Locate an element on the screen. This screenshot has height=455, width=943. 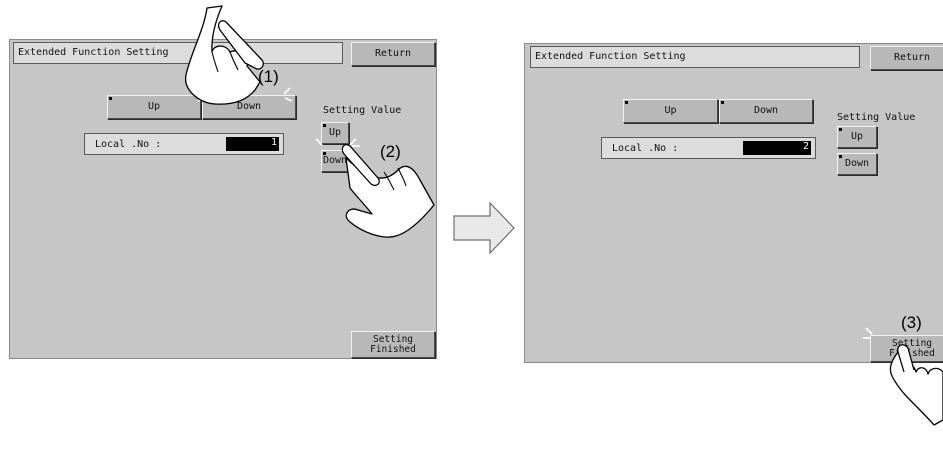
right-local-no-value: 2 is located at coordinates (777, 148).